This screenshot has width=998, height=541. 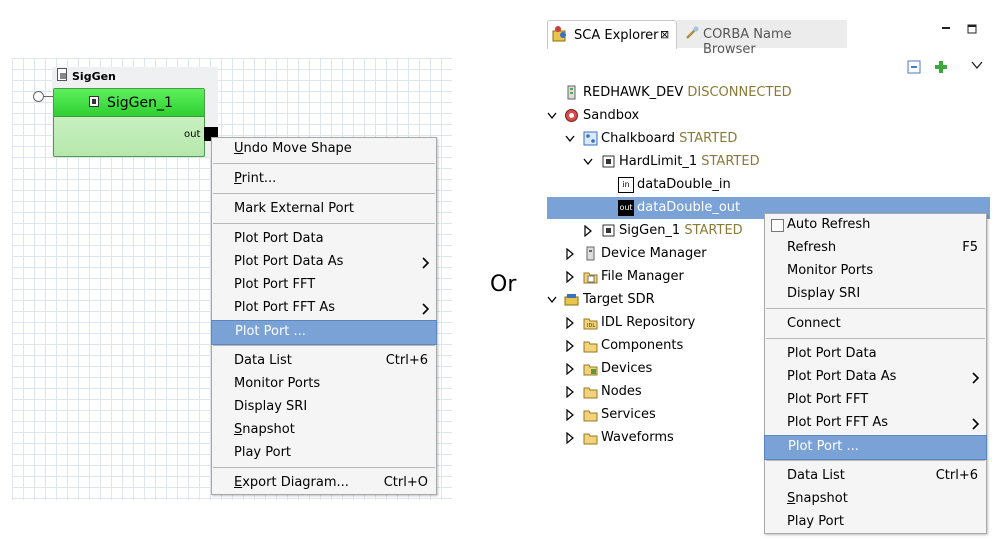 I want to click on target-sdr-icon, so click(x=571, y=300).